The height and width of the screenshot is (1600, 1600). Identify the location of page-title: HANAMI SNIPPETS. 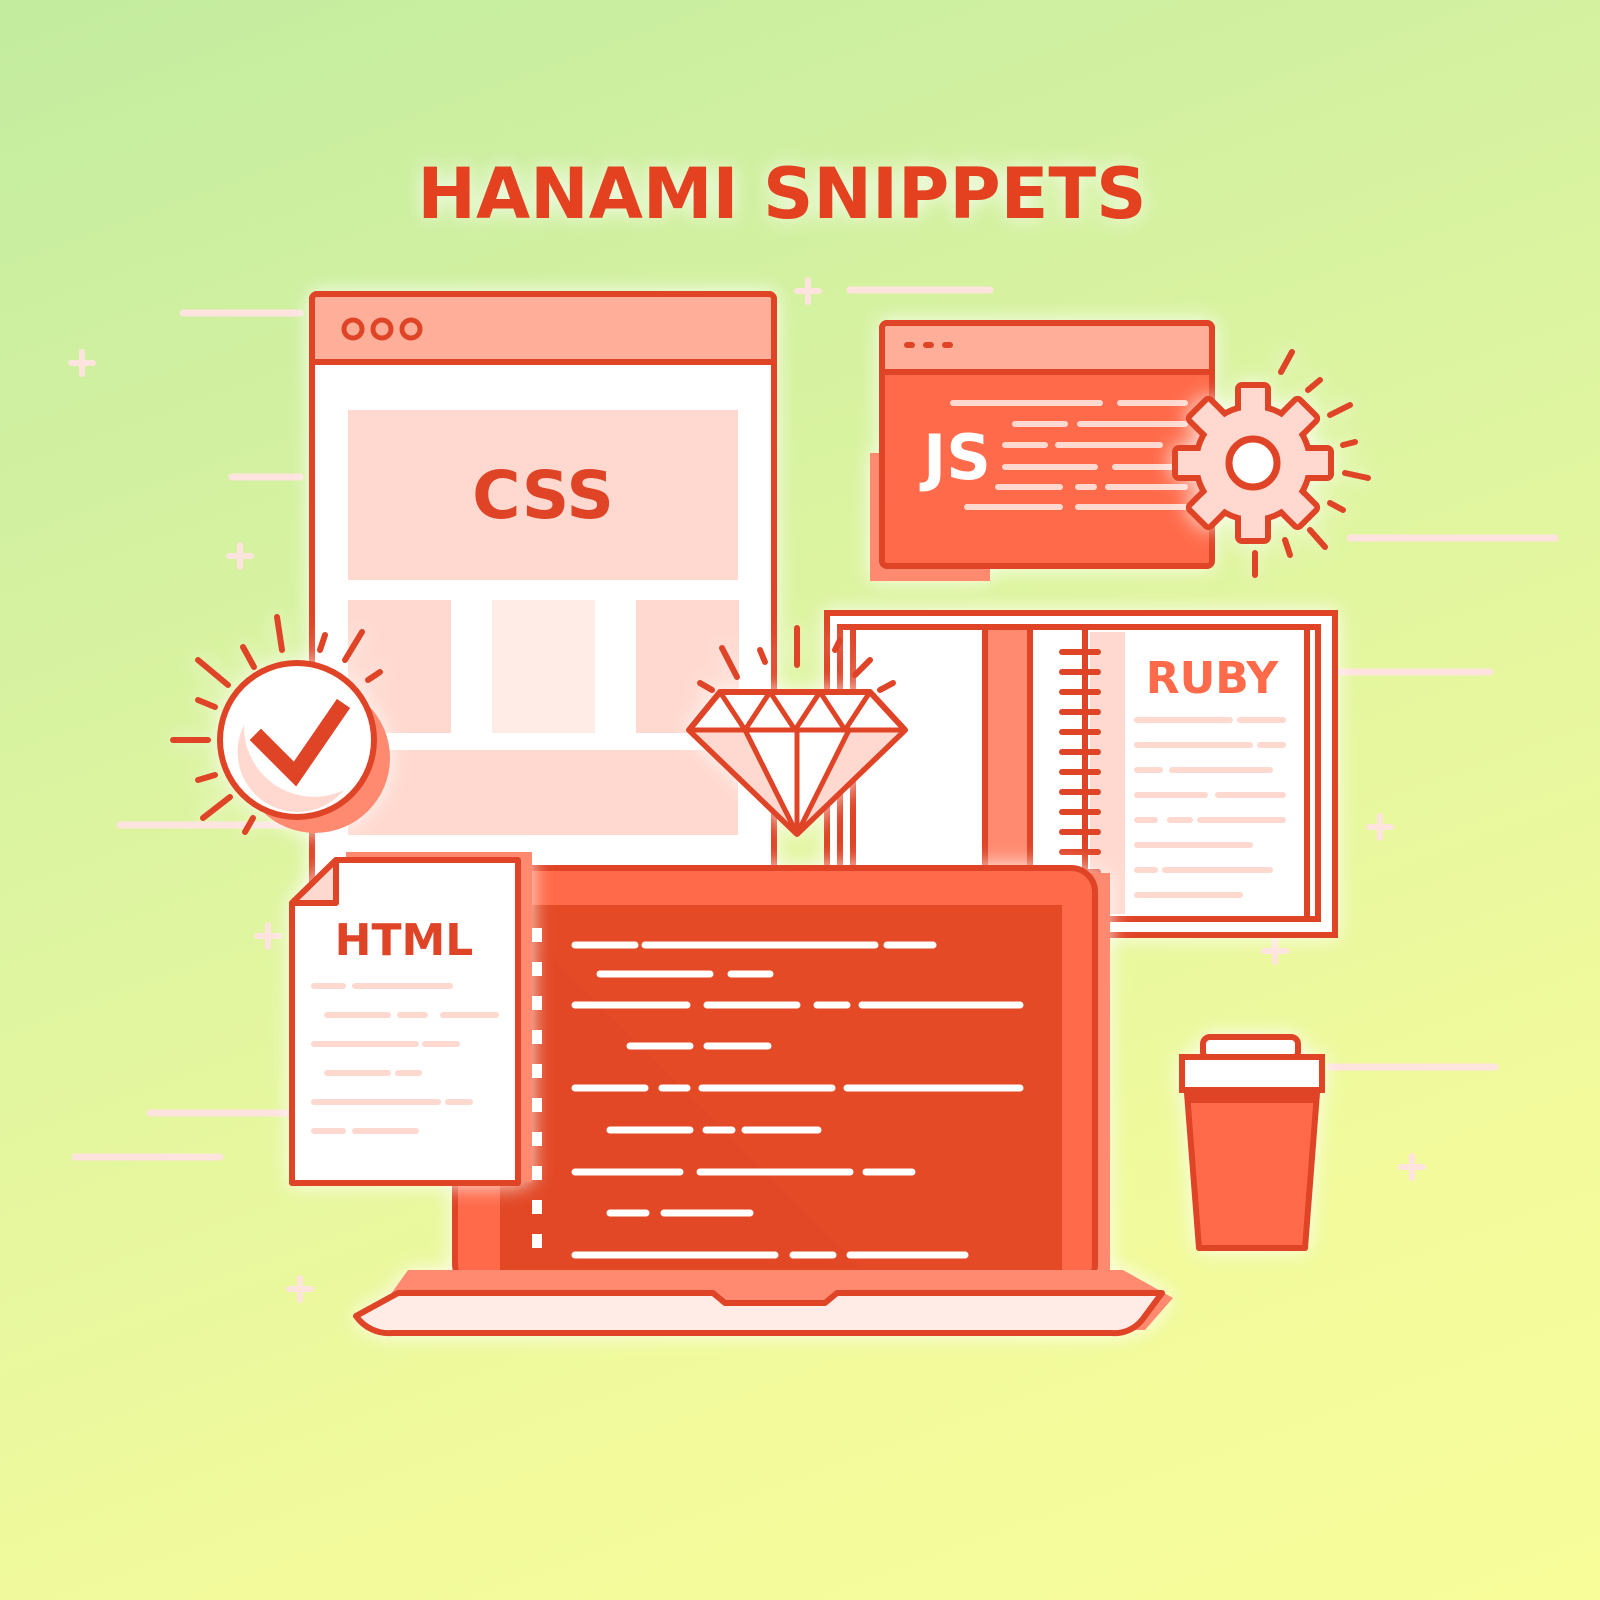
(781, 194).